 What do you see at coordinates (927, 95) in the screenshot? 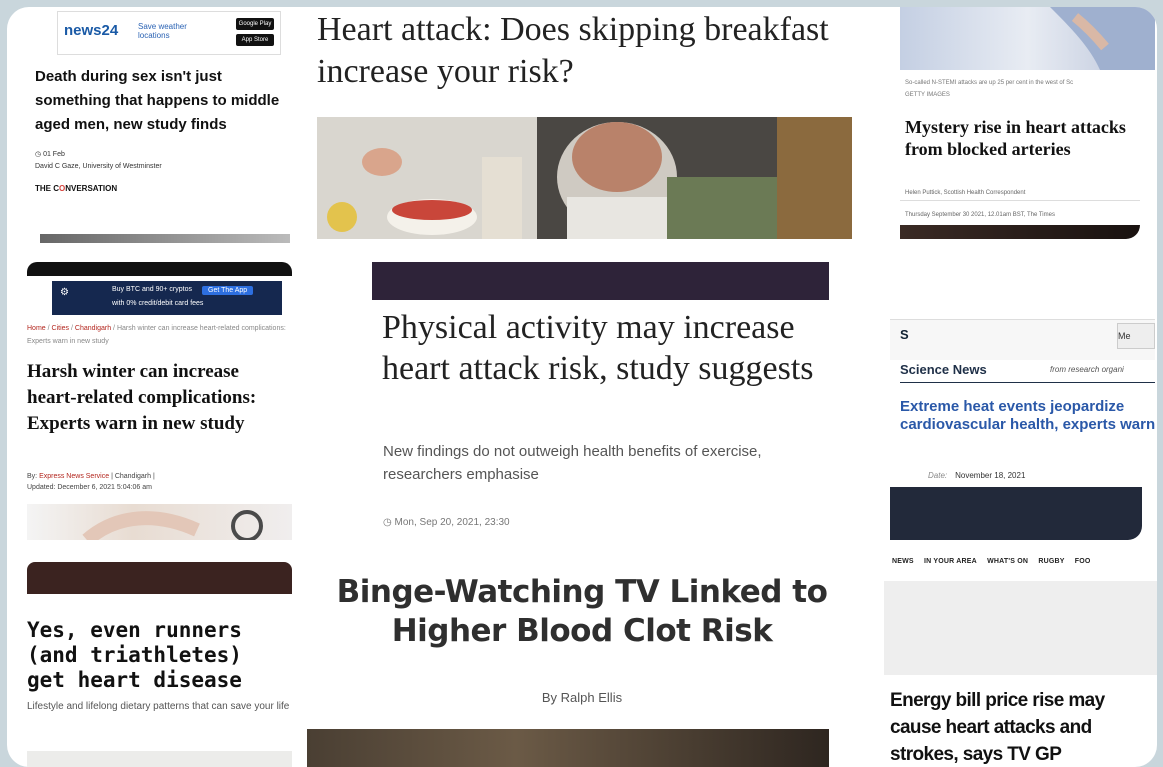
I see `times-credit: GETTY IMAGES` at bounding box center [927, 95].